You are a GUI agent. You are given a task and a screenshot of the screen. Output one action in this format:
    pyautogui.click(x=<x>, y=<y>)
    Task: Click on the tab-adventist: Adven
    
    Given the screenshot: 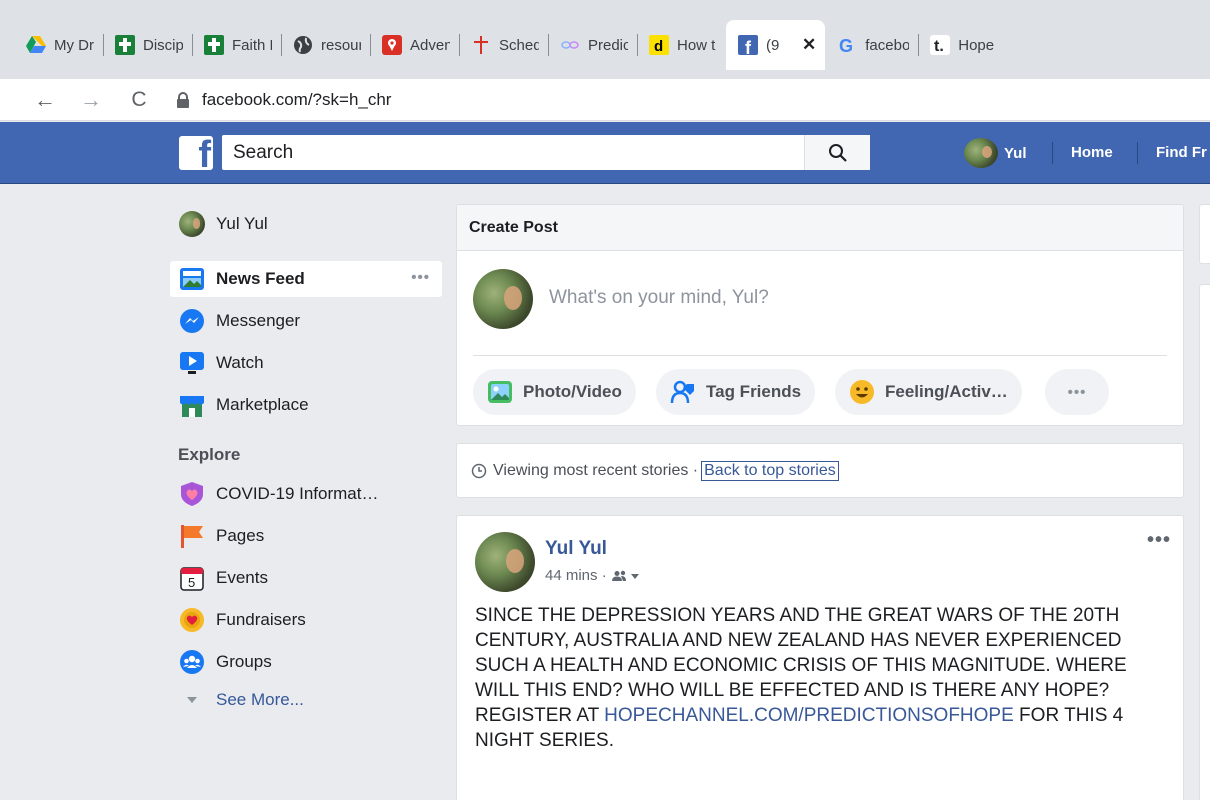 What is the action you would take?
    pyautogui.click(x=414, y=45)
    